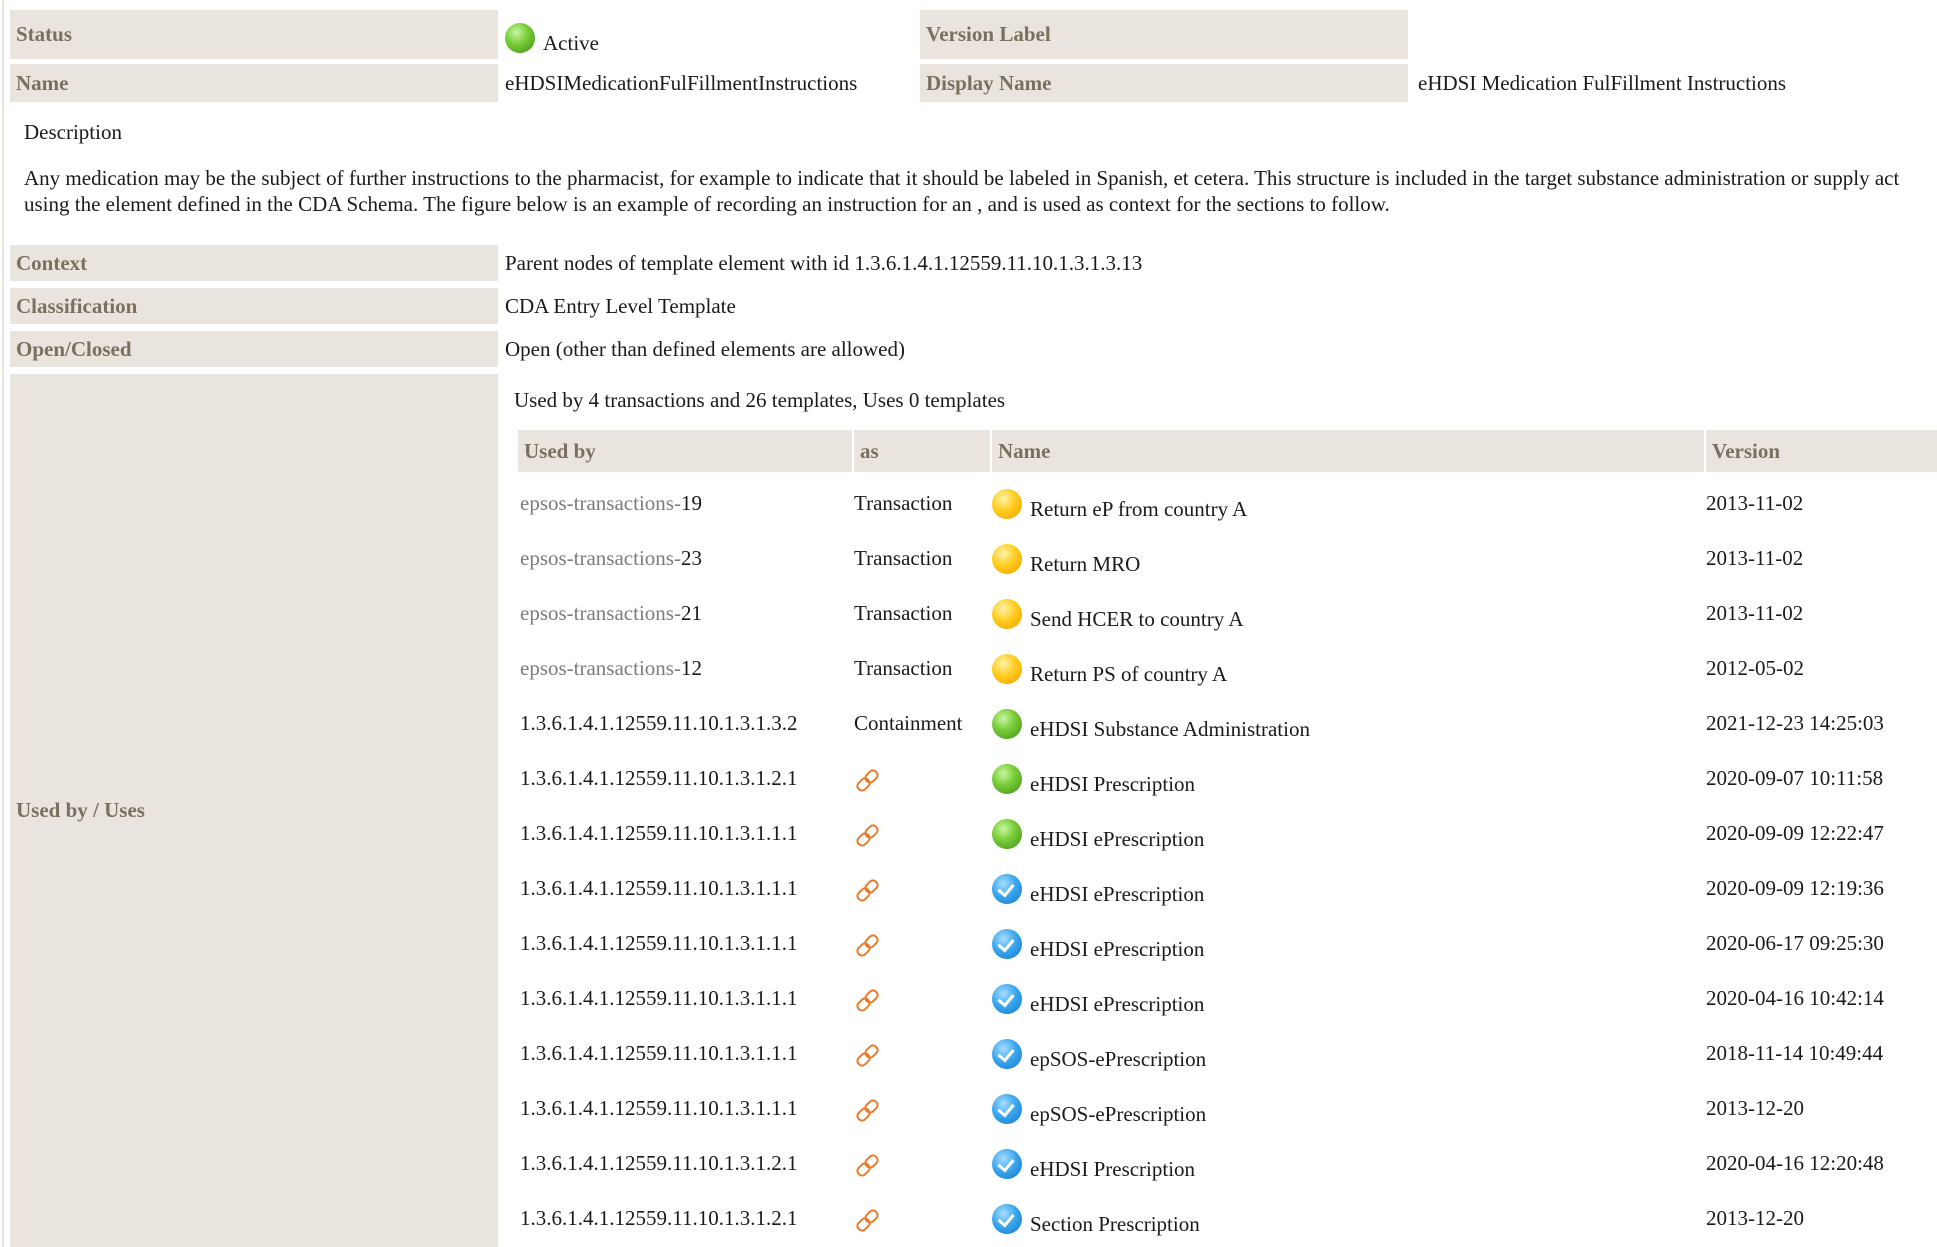  What do you see at coordinates (1755, 668) in the screenshot?
I see `version-cell: 2012-05-02` at bounding box center [1755, 668].